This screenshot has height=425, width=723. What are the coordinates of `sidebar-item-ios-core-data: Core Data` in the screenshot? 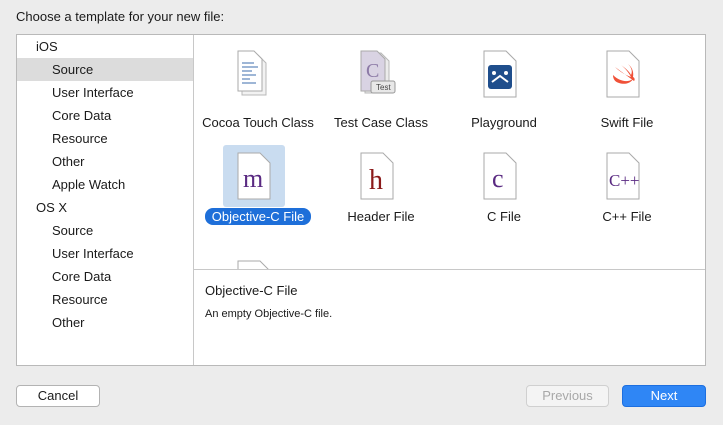 It's located at (105, 115).